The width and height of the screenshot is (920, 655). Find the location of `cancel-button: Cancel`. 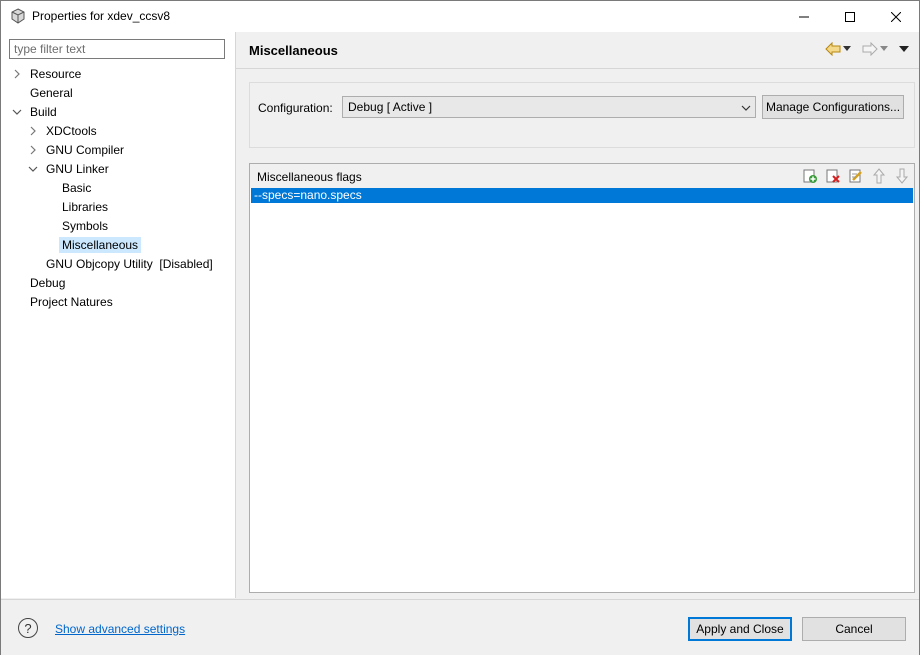

cancel-button: Cancel is located at coordinates (854, 629).